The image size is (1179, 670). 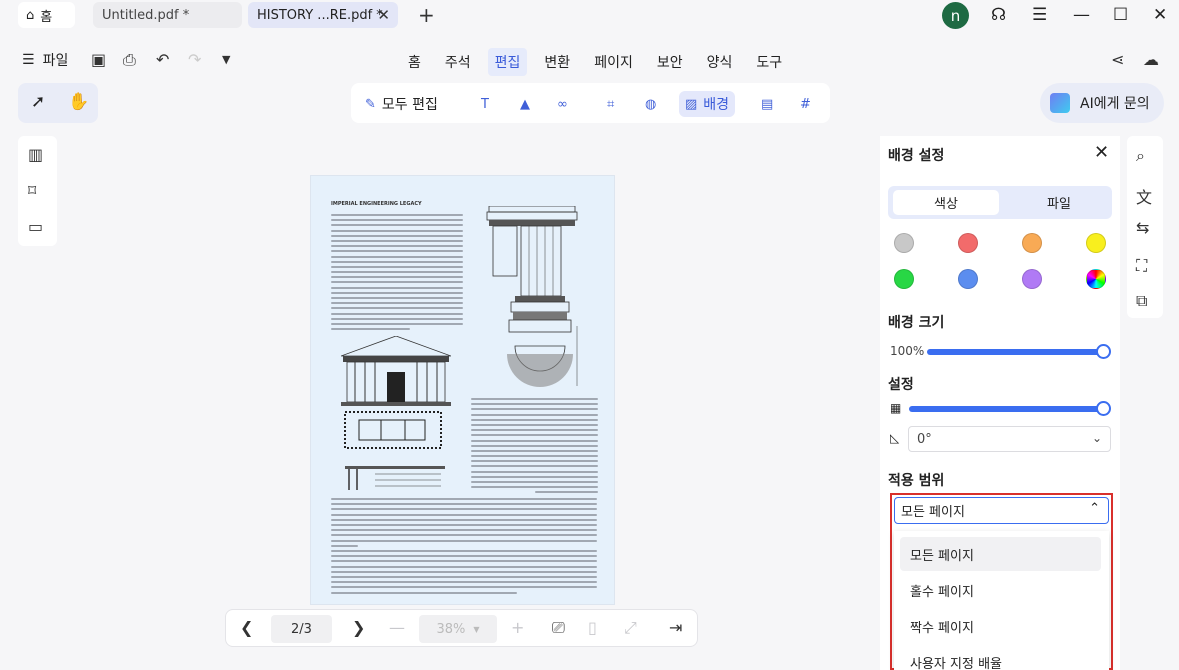 I want to click on fullscreen-icon: ⤢, so click(x=630, y=628).